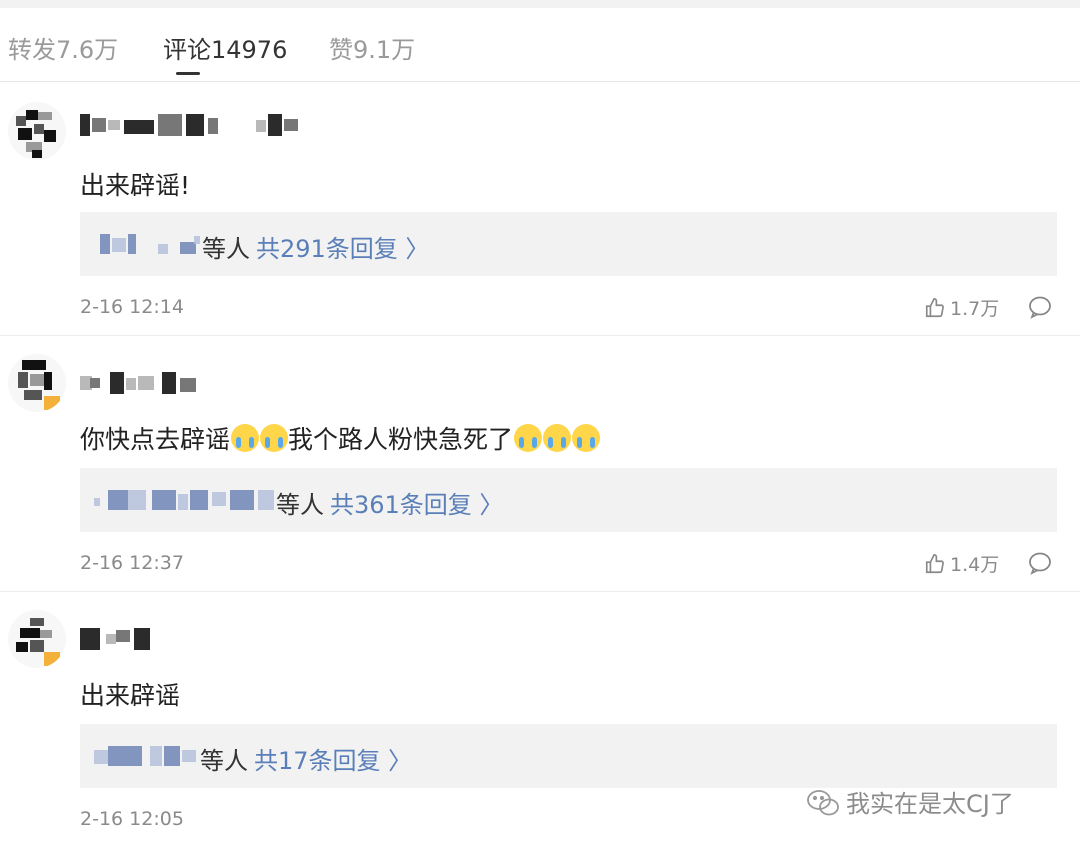  I want to click on comment-text-part: 我个路人粉快急死了, so click(401, 439).